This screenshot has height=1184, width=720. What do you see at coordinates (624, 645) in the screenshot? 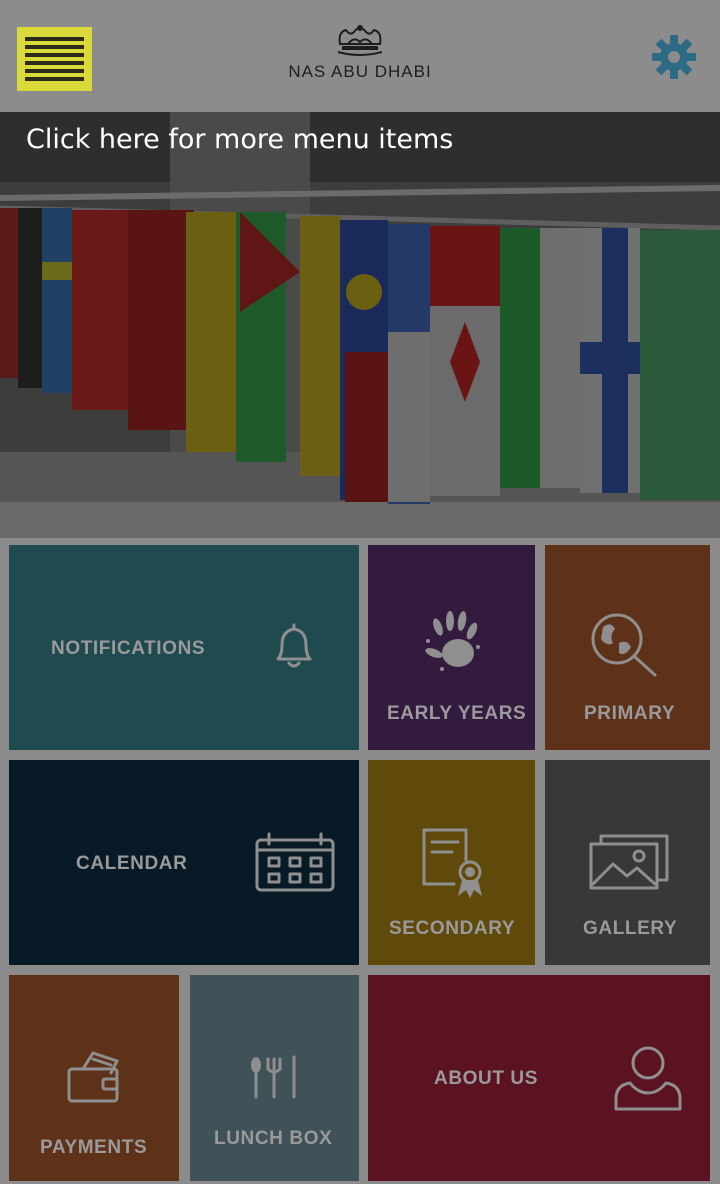
I see `globe-magnifier-icon` at bounding box center [624, 645].